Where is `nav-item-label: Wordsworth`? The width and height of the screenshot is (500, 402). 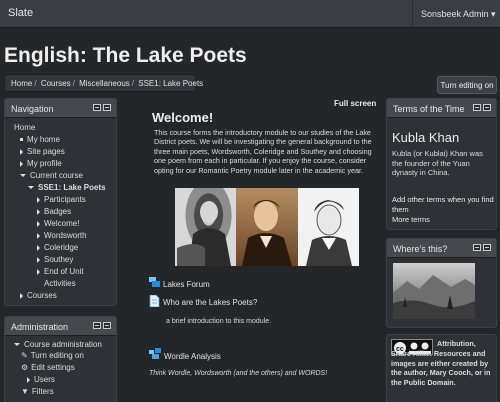 nav-item-label: Wordsworth is located at coordinates (65, 235).